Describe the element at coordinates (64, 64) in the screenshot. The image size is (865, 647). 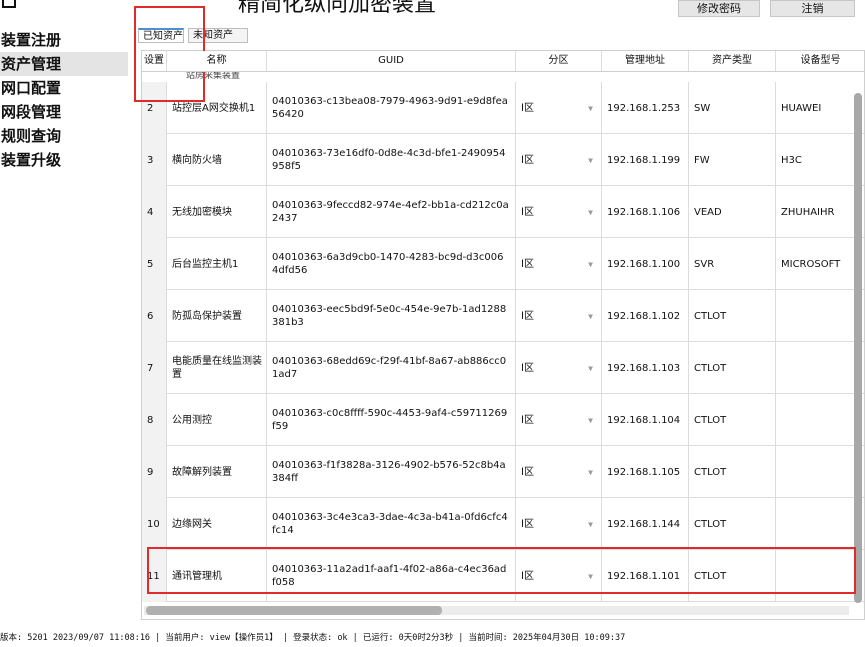
I see `sidebar-item-asset-management: 资产管理` at that location.